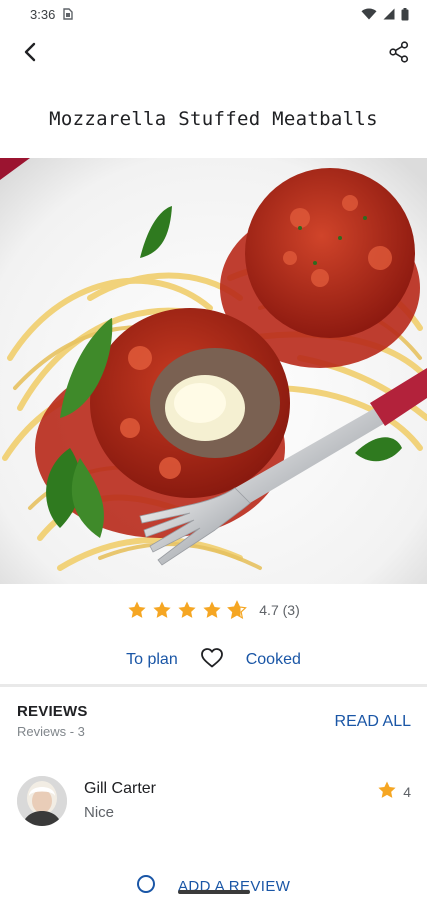 The width and height of the screenshot is (427, 900). I want to click on back-button, so click(30, 54).